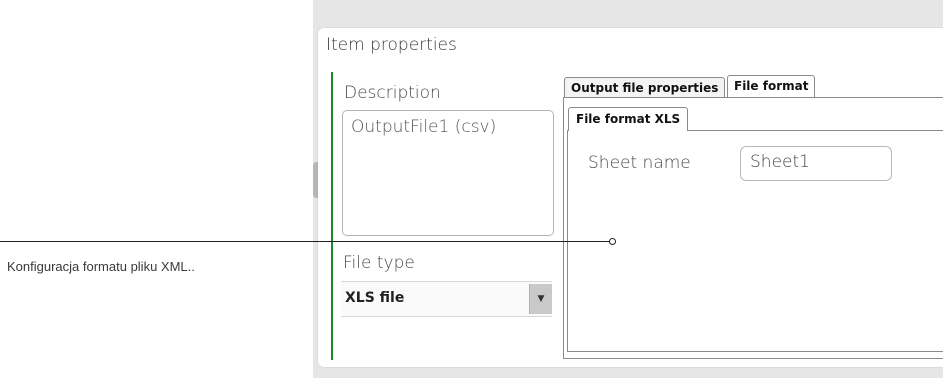  I want to click on file-type-selected-value: XLS file, so click(375, 298).